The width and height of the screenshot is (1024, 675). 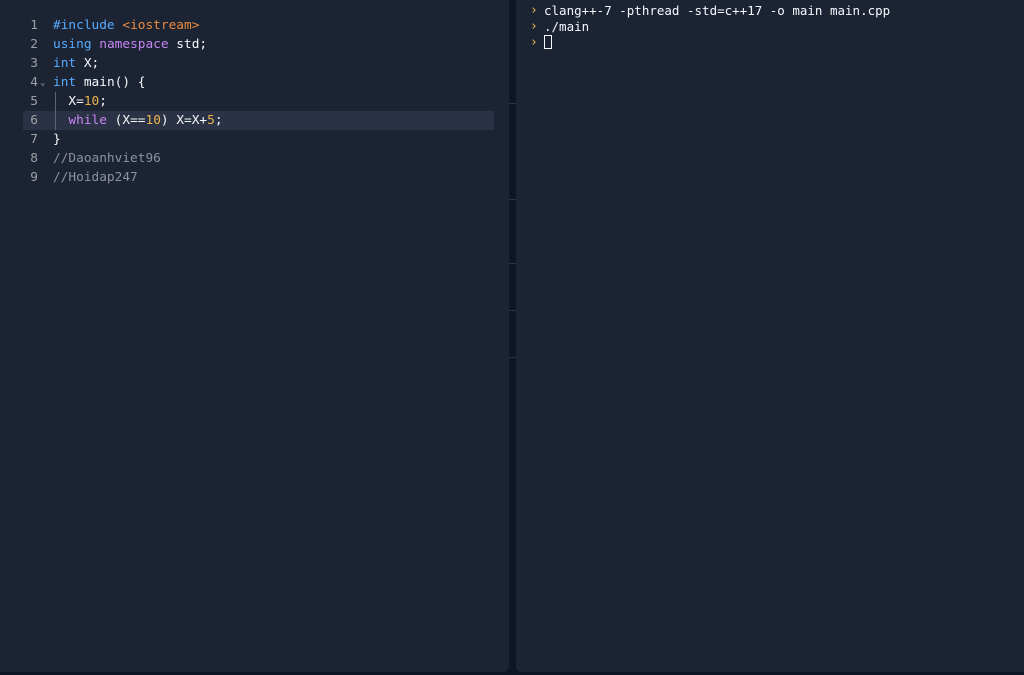 What do you see at coordinates (34, 44) in the screenshot?
I see `line-number: 2` at bounding box center [34, 44].